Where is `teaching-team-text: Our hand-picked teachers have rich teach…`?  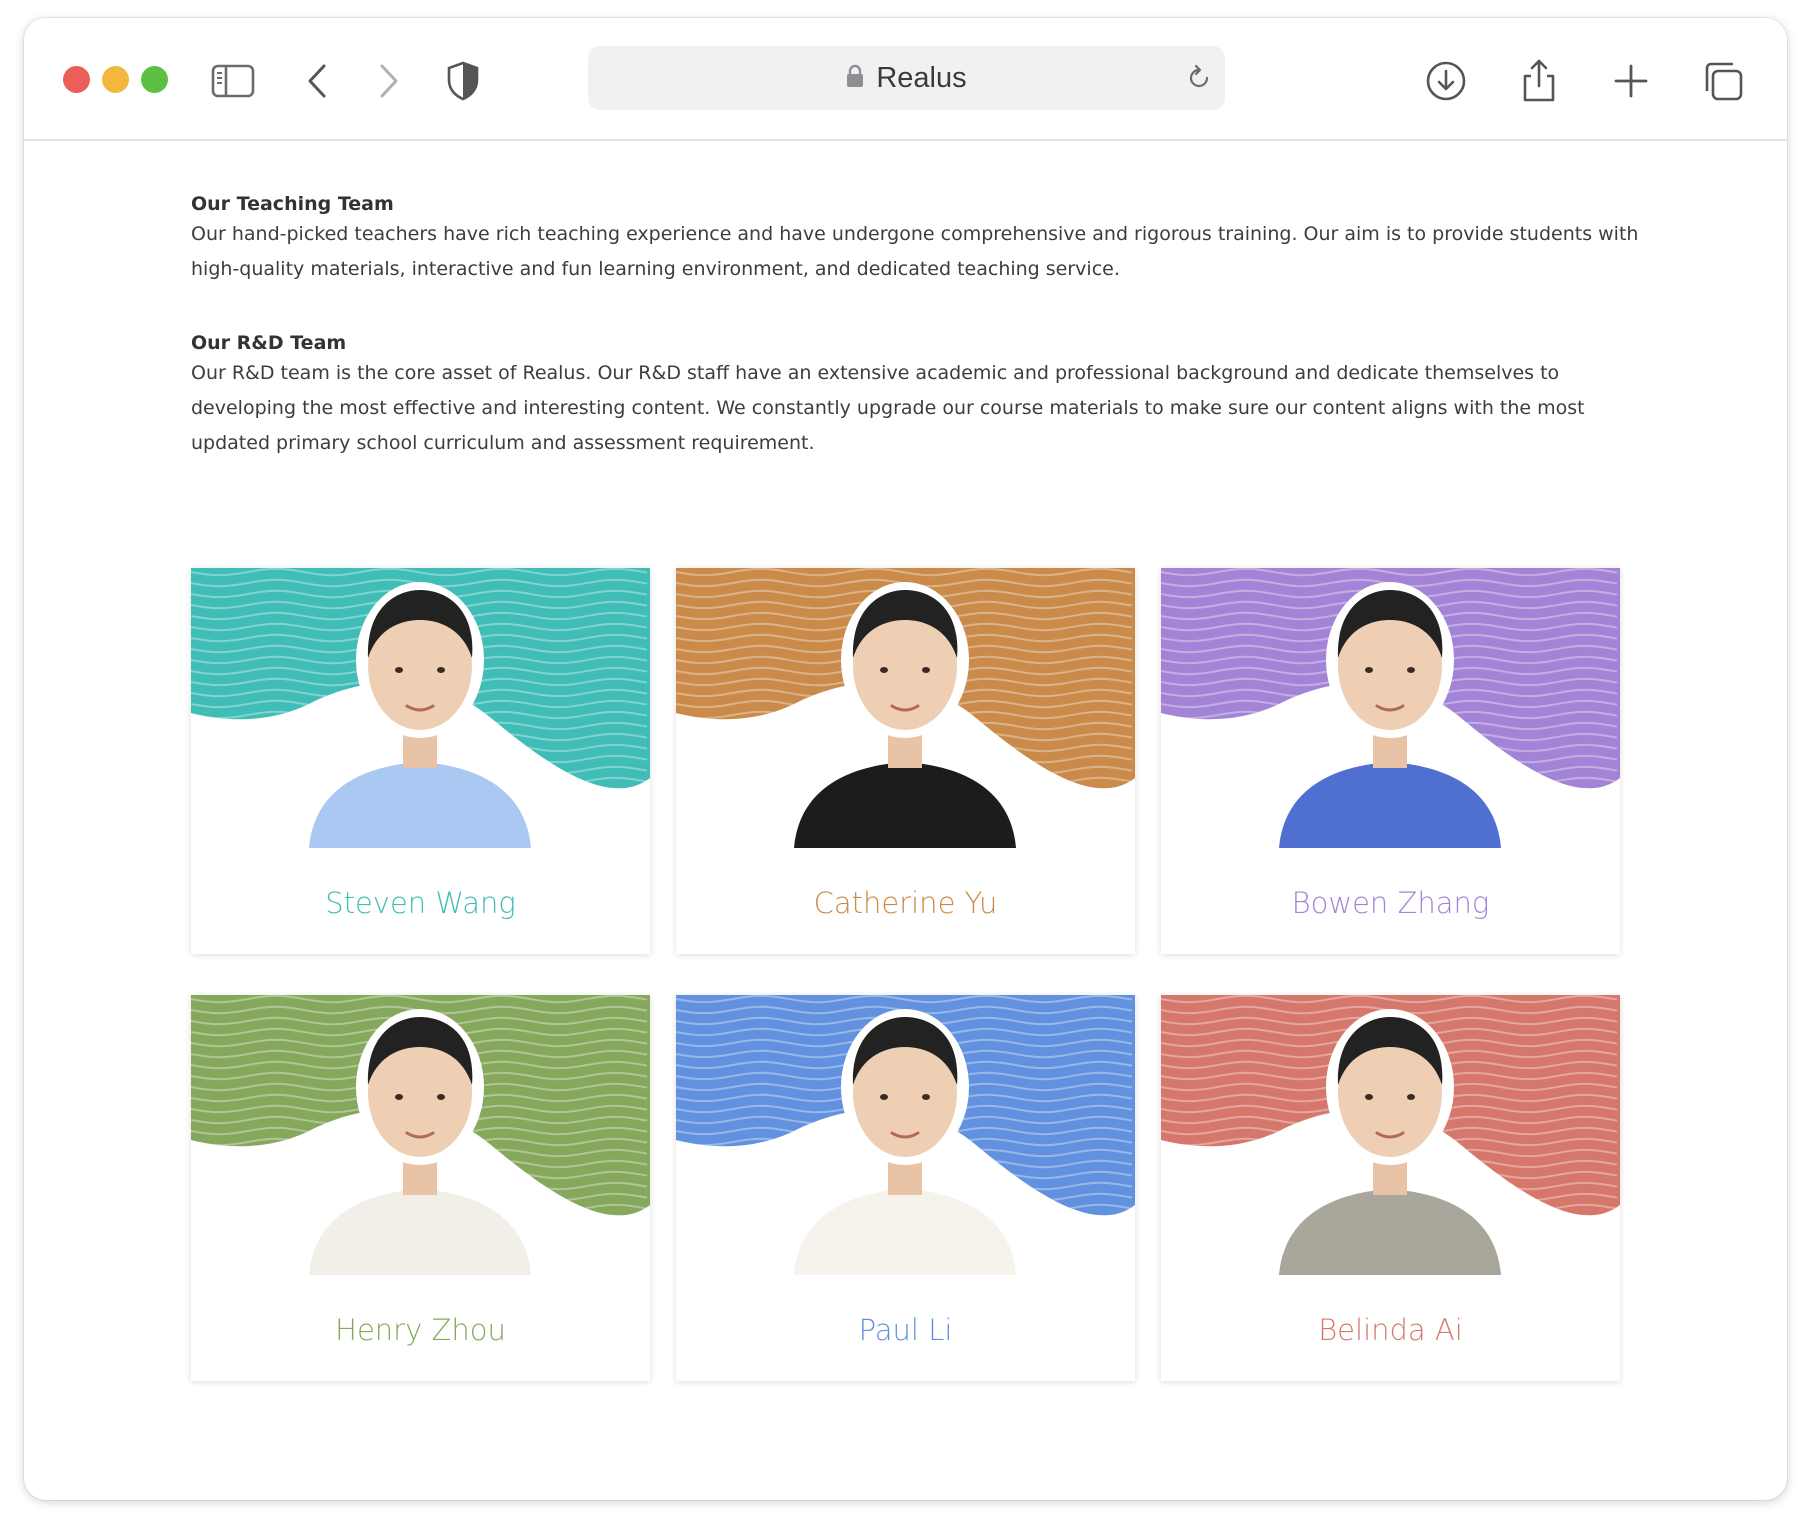 teaching-team-text: Our hand-picked teachers have rich teach… is located at coordinates (915, 251).